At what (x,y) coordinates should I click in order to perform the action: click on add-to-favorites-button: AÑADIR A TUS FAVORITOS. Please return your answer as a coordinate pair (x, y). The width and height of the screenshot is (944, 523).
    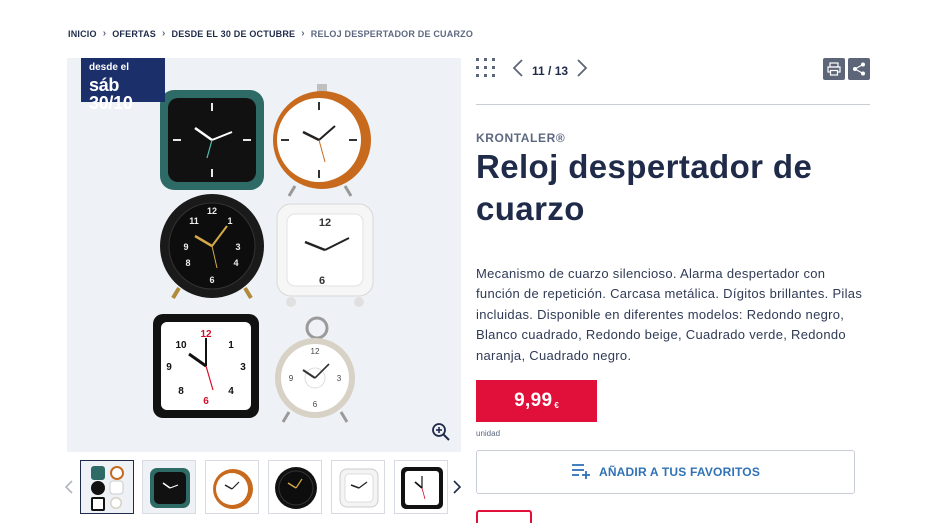
    Looking at the image, I should click on (665, 472).